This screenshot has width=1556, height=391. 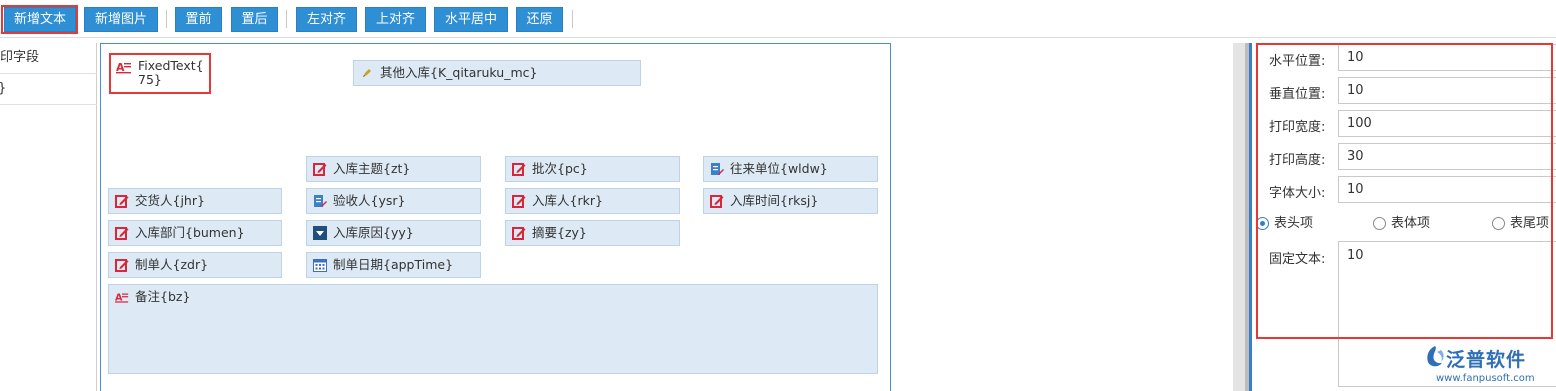 I want to click on add-image-button: 新增图片, so click(x=121, y=19).